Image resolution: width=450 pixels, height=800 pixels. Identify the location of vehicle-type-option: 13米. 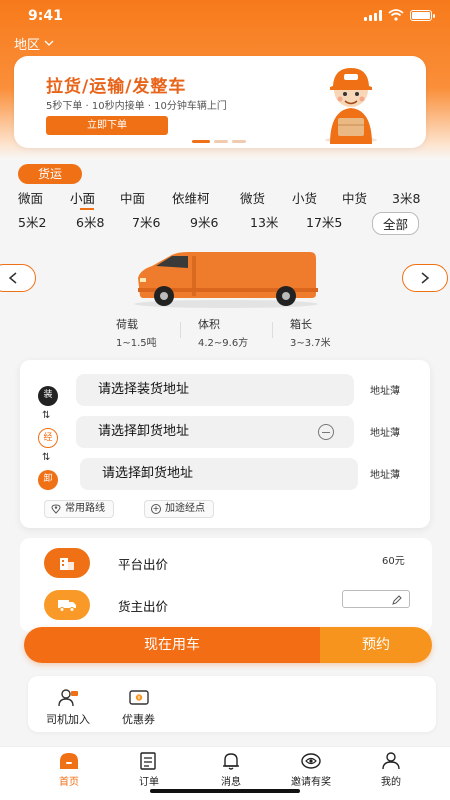
(264, 221).